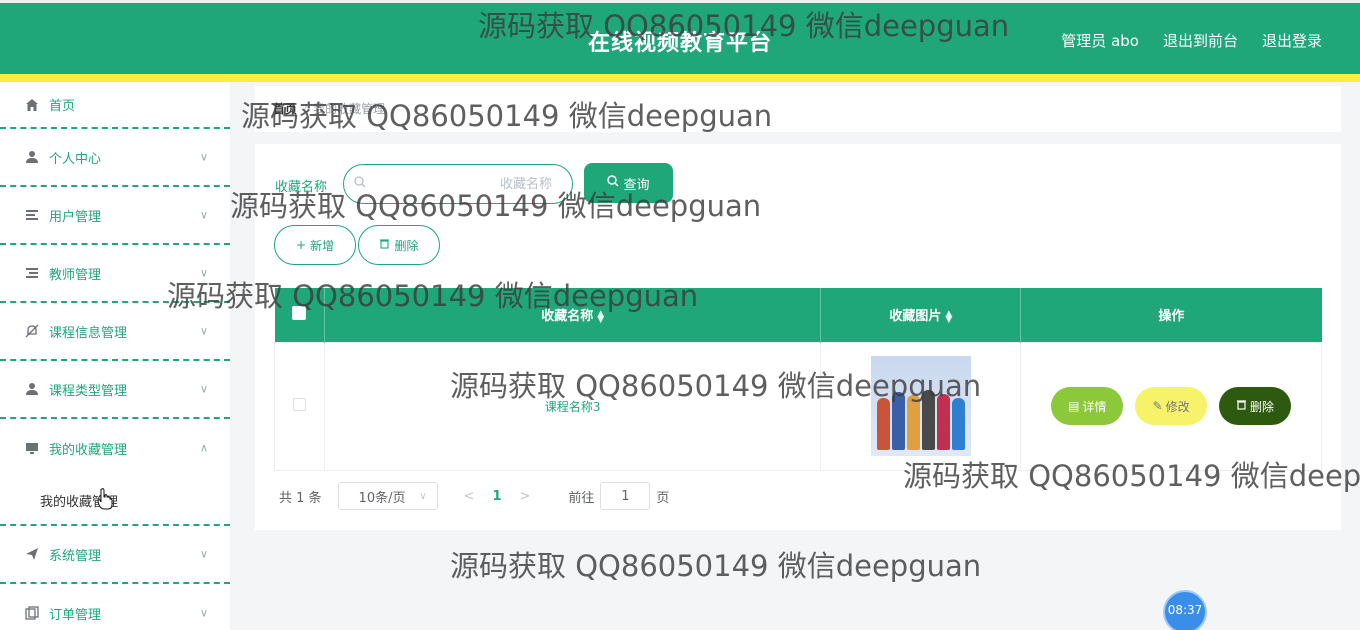 This screenshot has width=1360, height=630. Describe the element at coordinates (115, 332) in the screenshot. I see `sidebar-item-course-info: 课程信息管理 ∨` at that location.